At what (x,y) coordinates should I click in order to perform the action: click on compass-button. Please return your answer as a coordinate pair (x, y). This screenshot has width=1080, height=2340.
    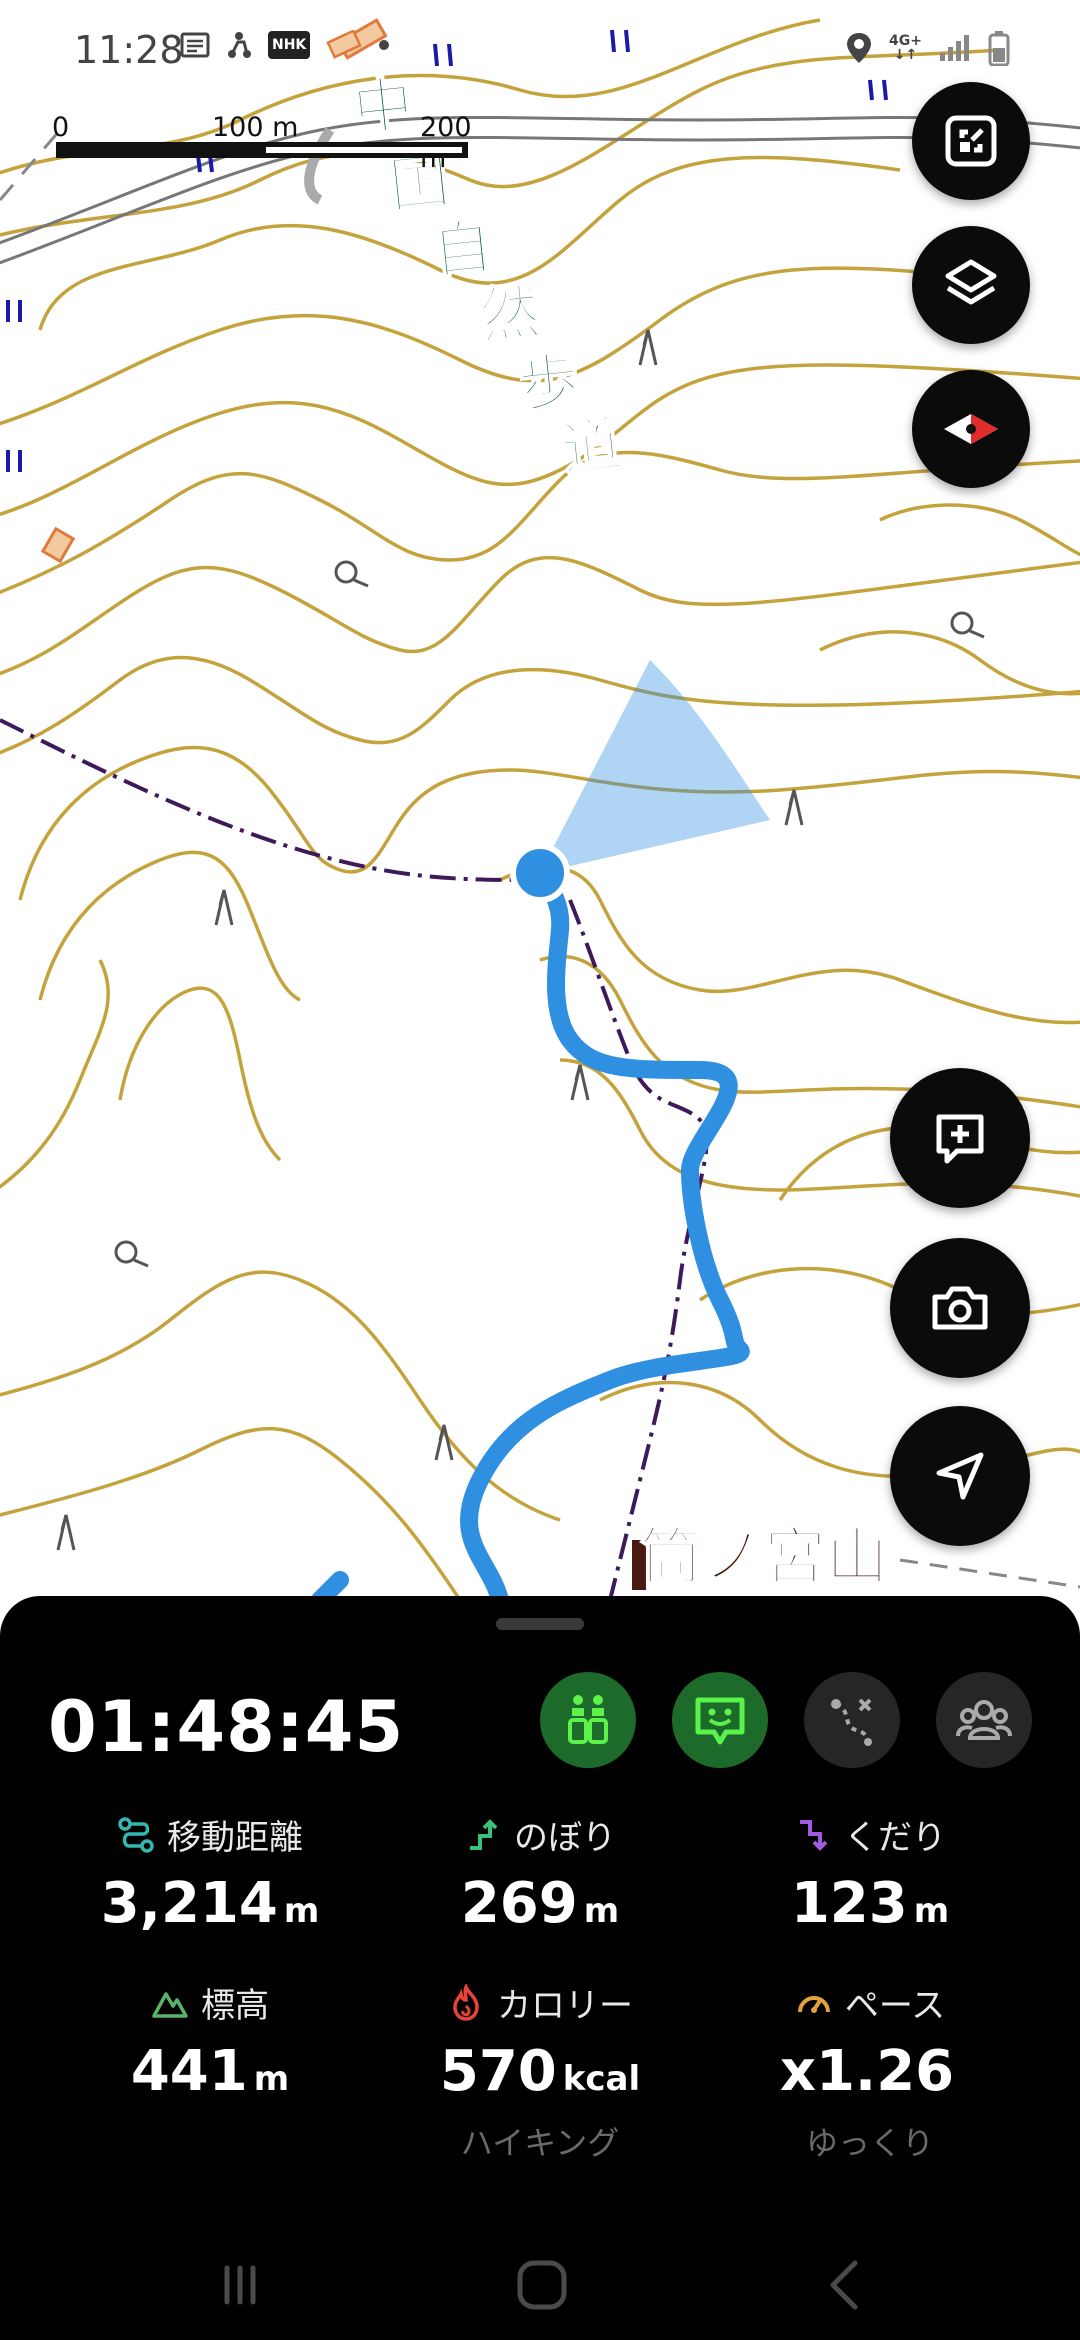
    Looking at the image, I should click on (971, 429).